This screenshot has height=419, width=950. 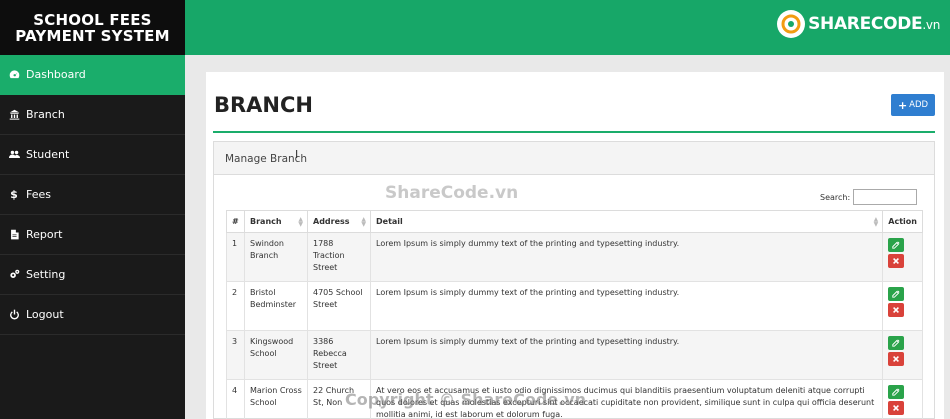 I want to click on top-bar: SHARECODE.vn, so click(x=567, y=27).